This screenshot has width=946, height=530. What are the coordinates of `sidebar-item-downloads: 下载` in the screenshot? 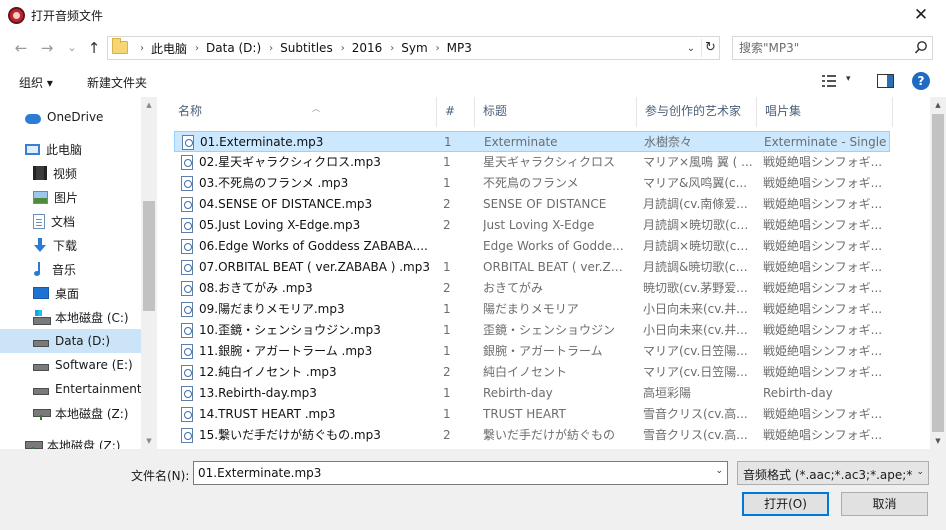 It's located at (70, 245).